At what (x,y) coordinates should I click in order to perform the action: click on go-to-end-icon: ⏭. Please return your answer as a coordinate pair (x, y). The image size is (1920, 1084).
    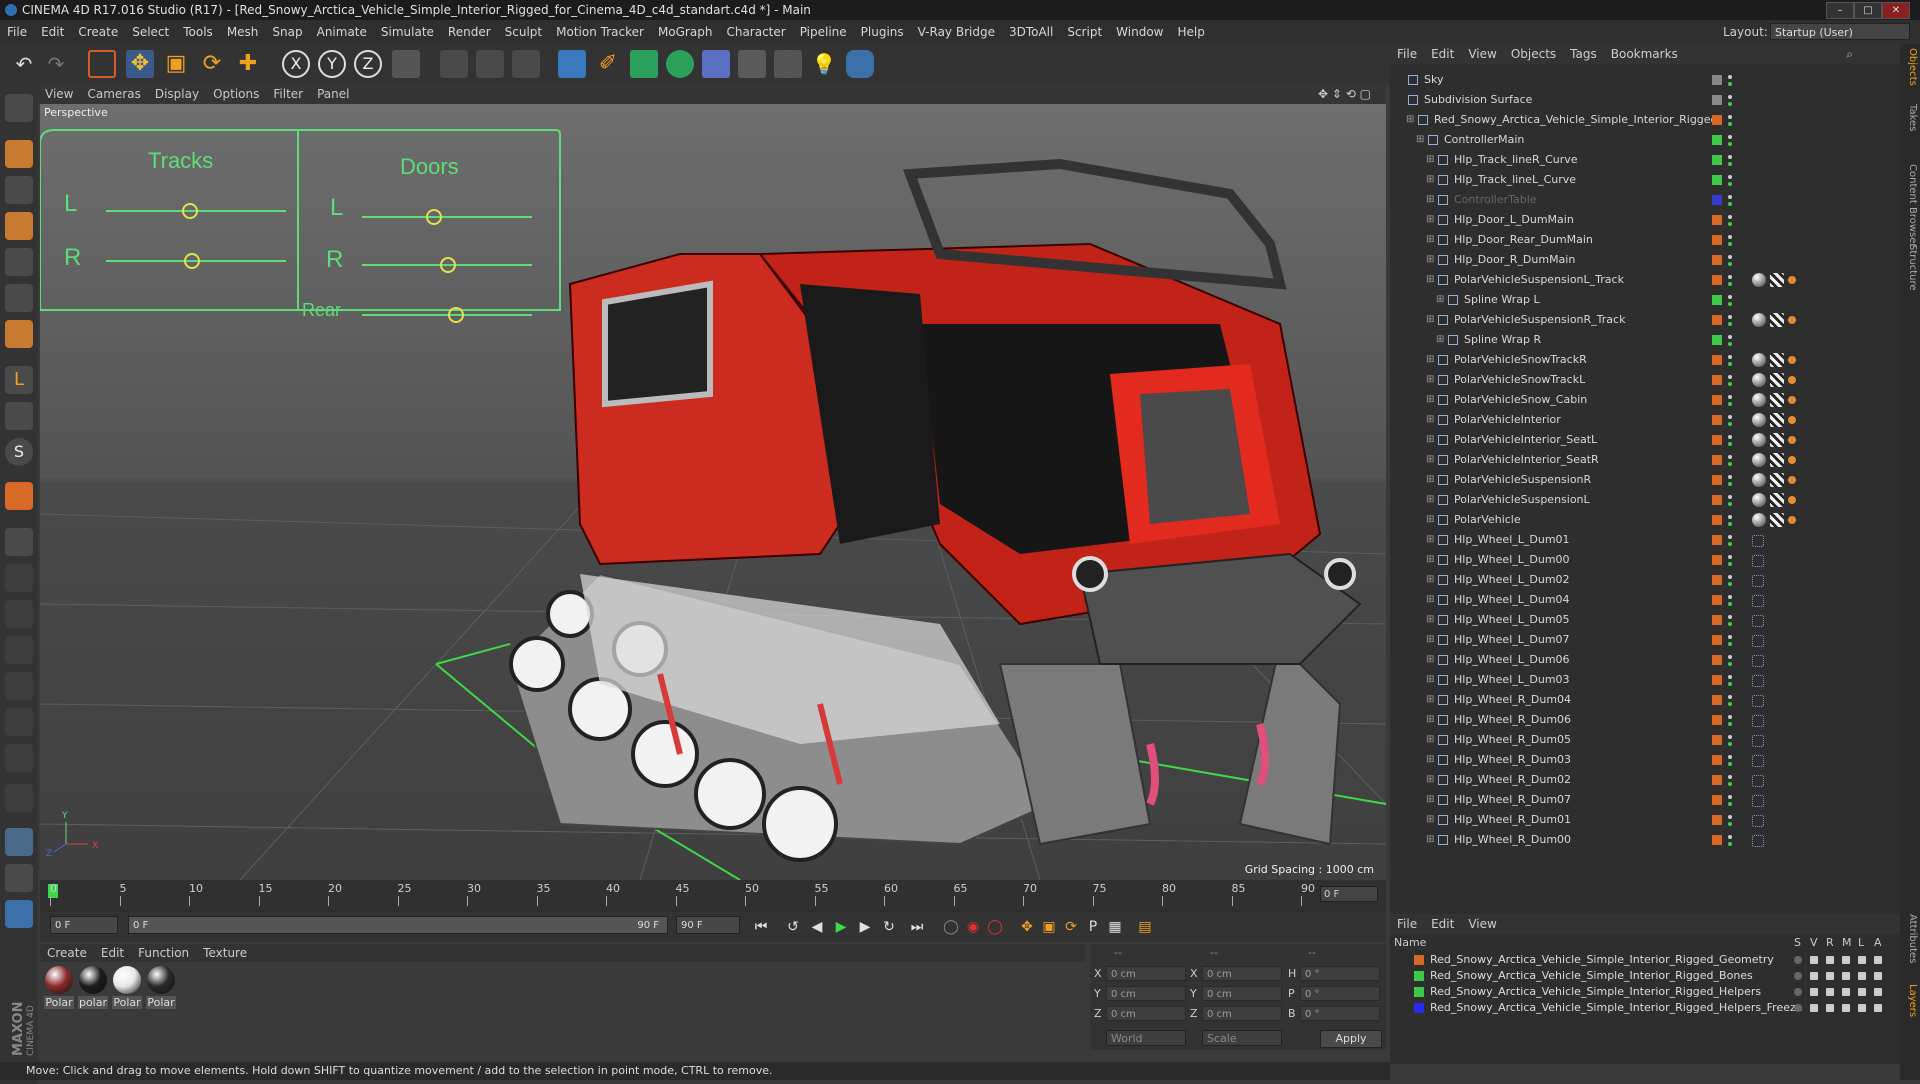
    Looking at the image, I should click on (917, 927).